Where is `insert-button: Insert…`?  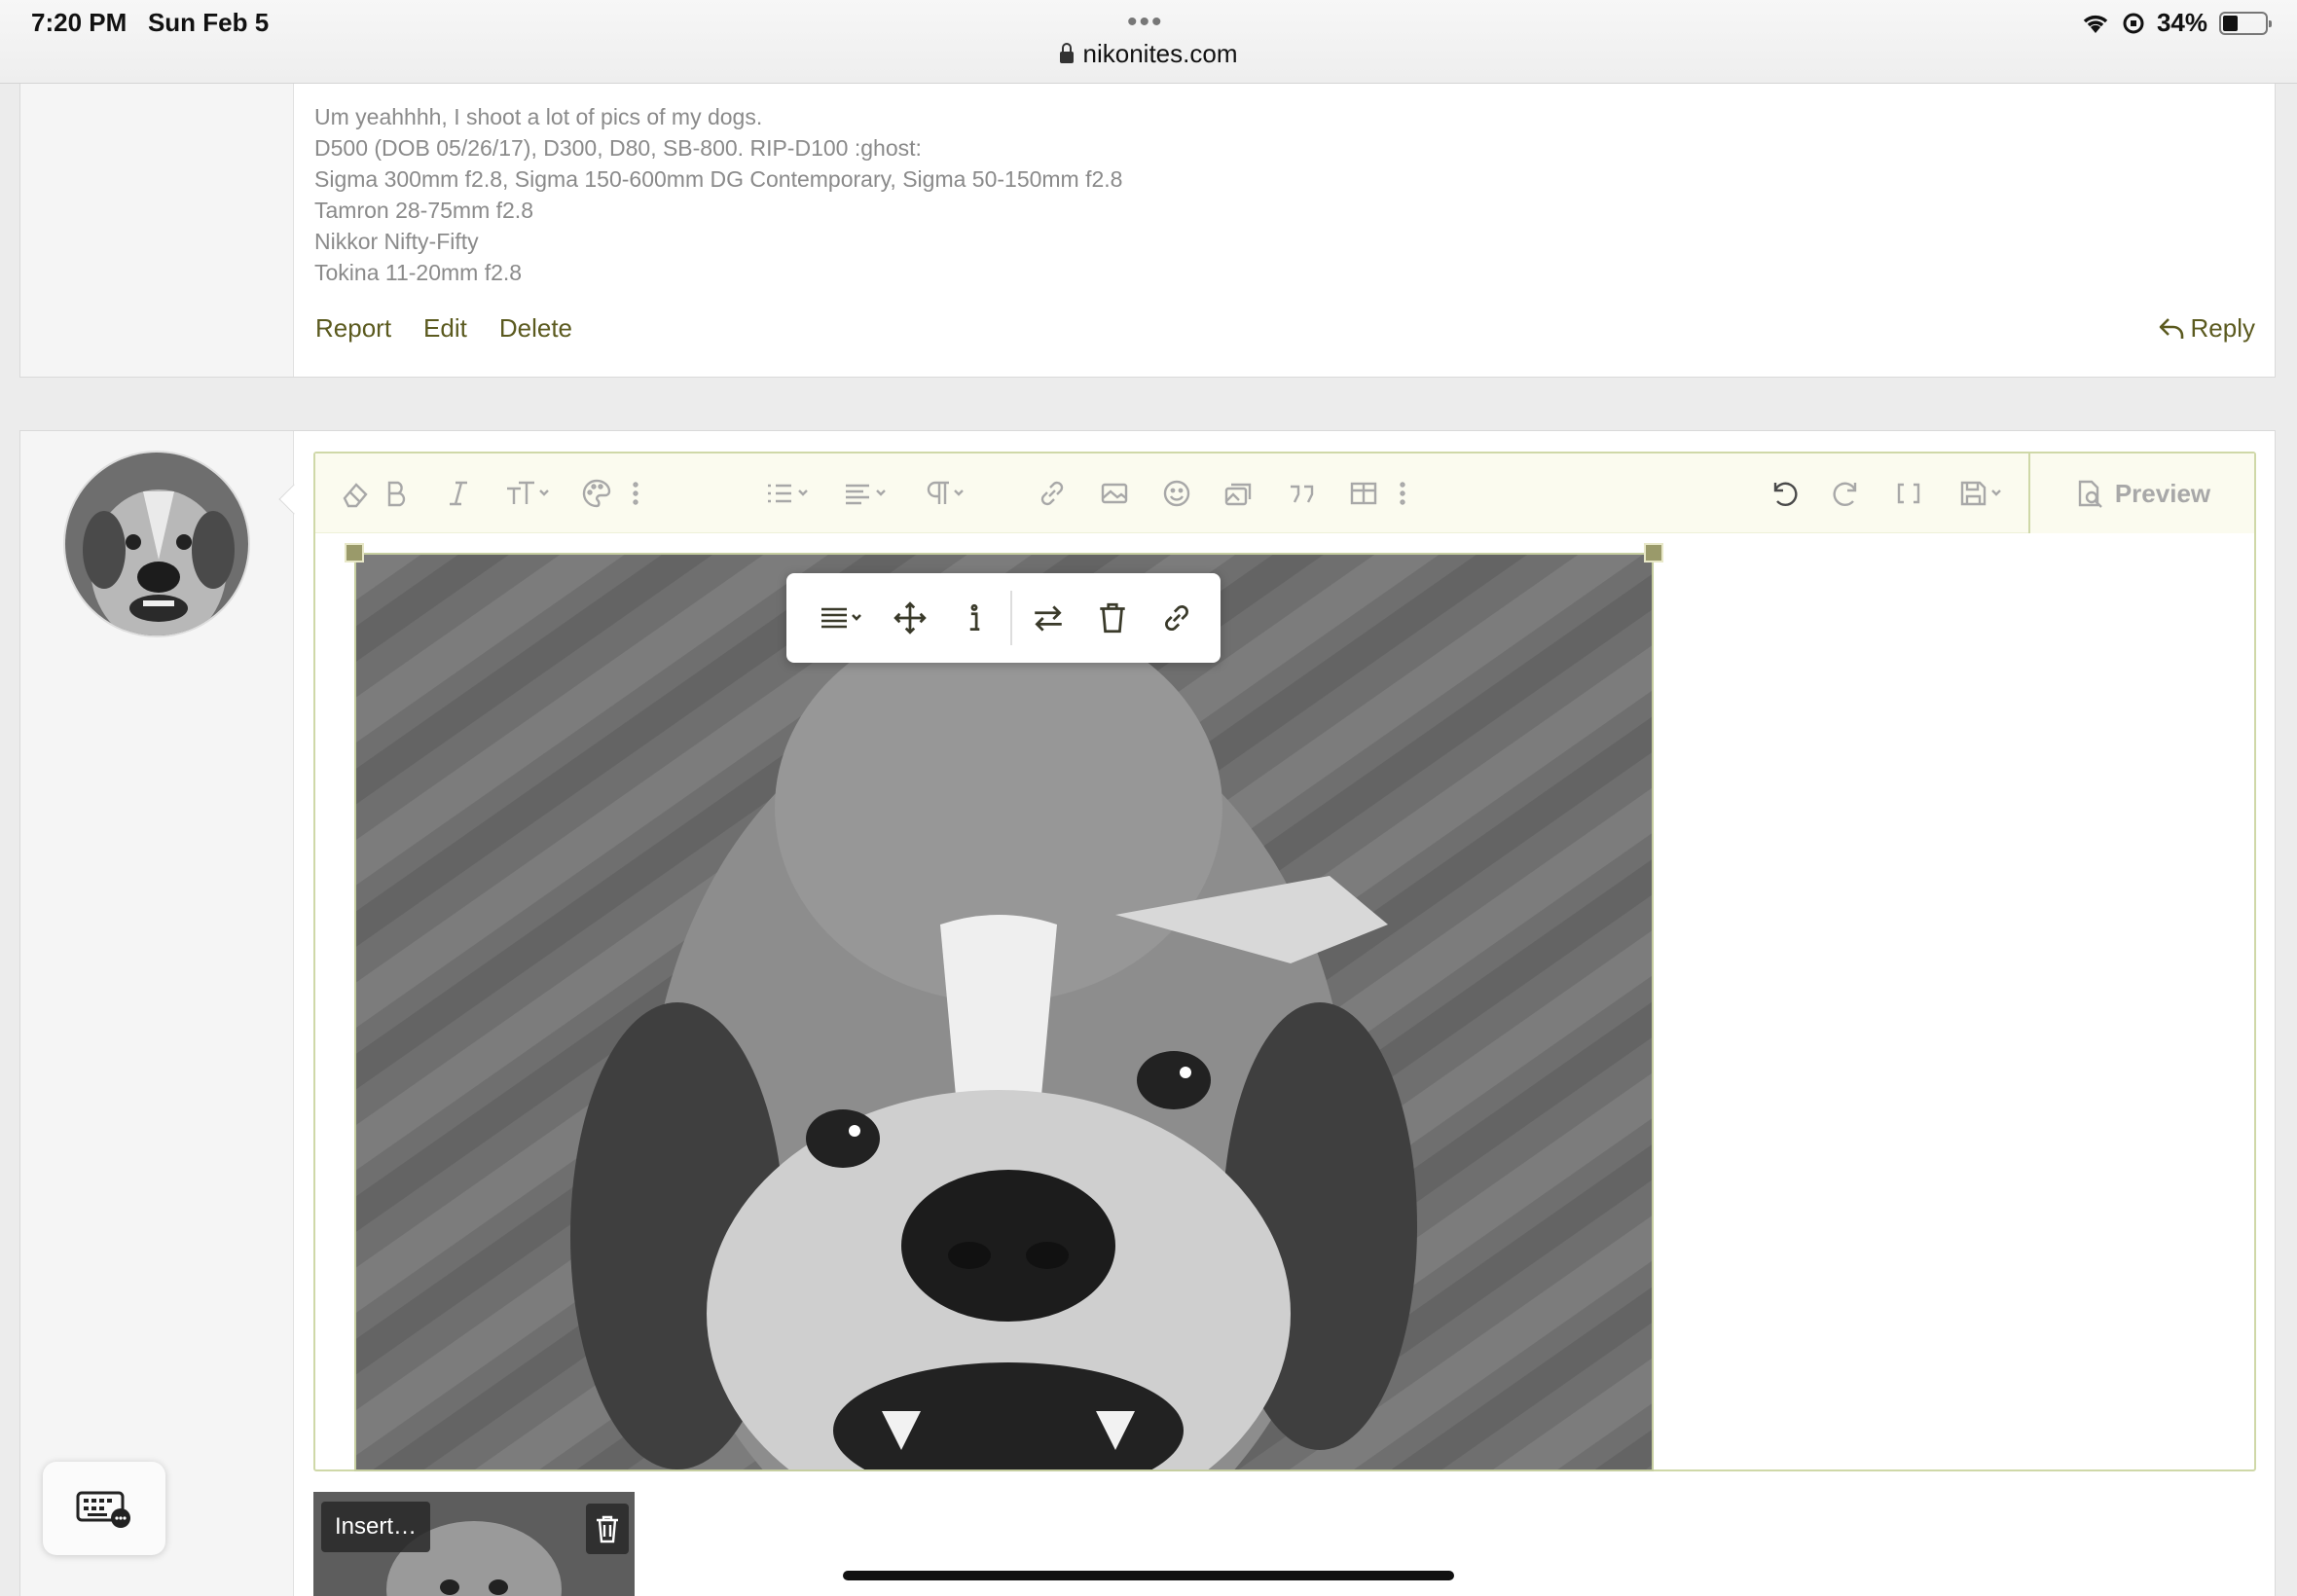
insert-button: Insert… is located at coordinates (376, 1527).